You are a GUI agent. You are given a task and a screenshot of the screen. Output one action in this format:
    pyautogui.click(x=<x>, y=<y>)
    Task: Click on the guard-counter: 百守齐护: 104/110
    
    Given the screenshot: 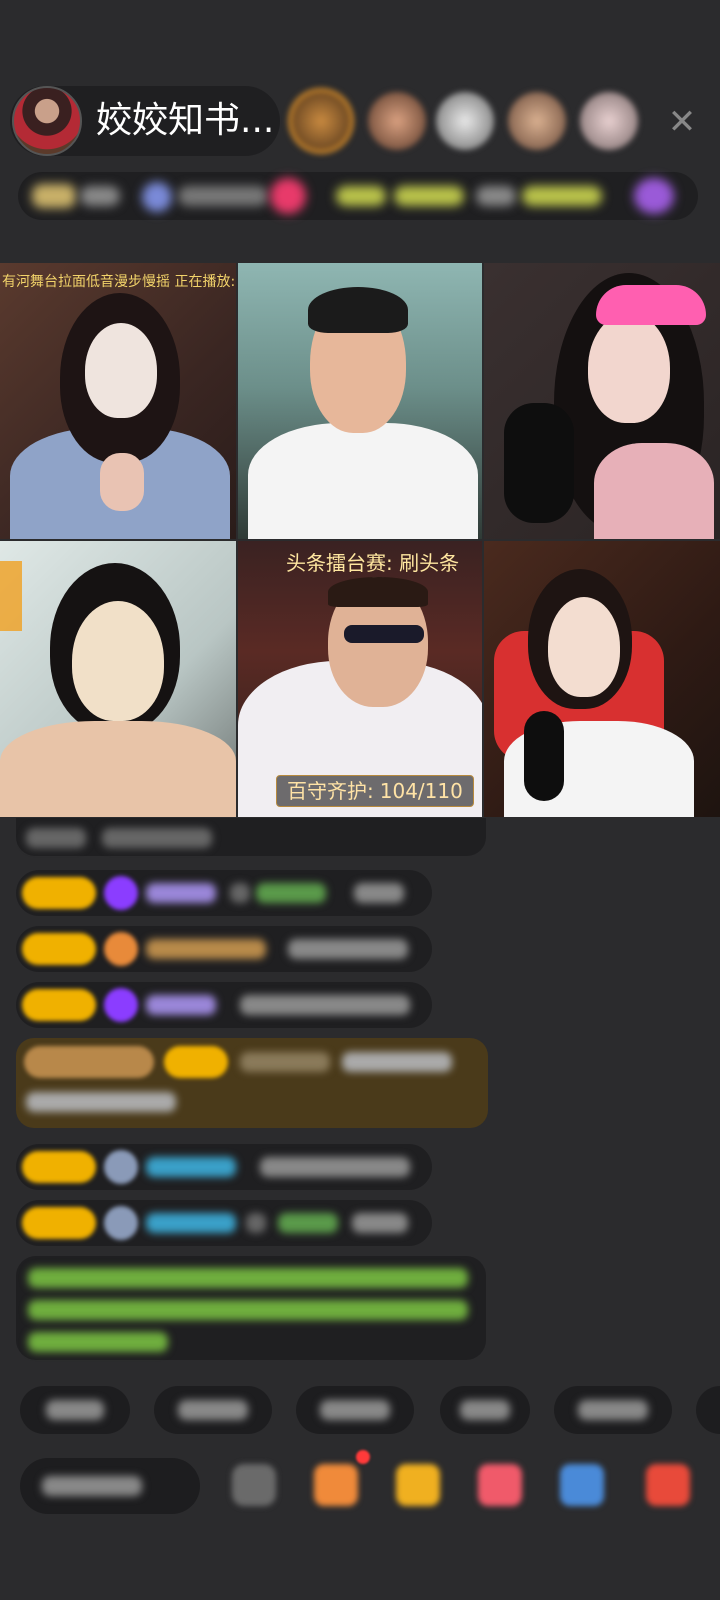 What is the action you would take?
    pyautogui.click(x=375, y=791)
    